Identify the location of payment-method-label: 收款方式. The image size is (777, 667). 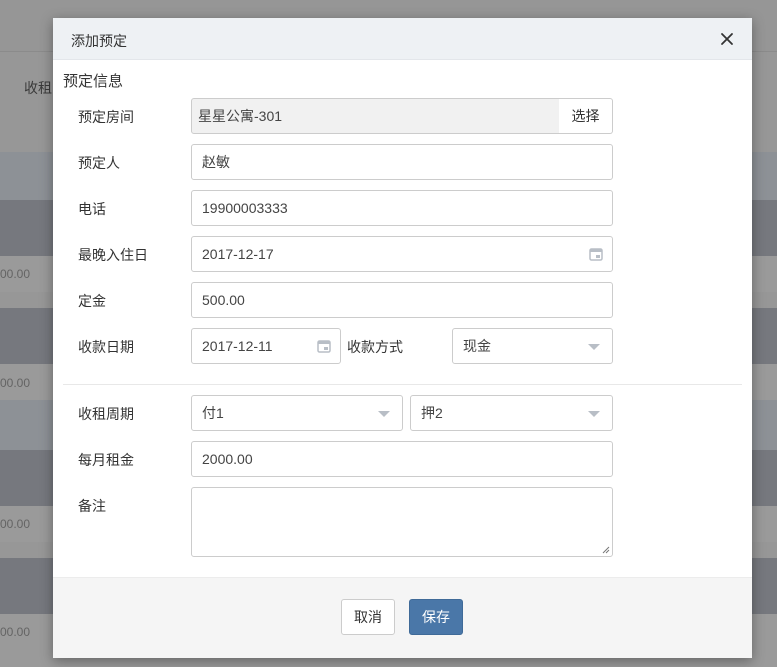
(375, 347).